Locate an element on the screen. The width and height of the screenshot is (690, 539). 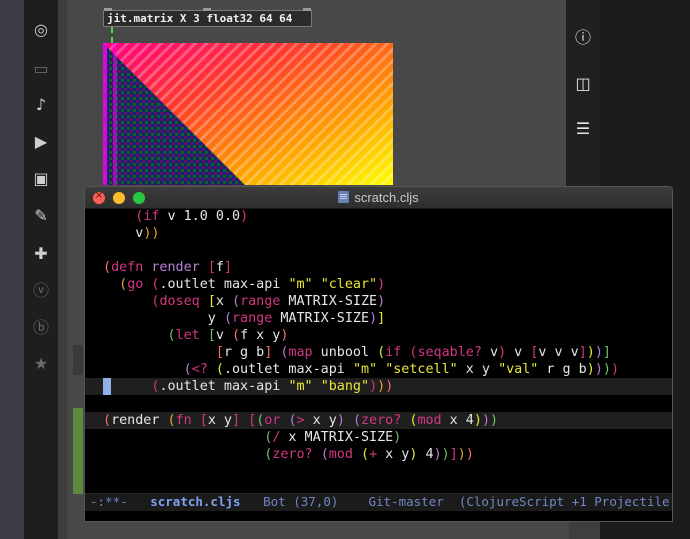
code-line: v)) is located at coordinates (131, 233).